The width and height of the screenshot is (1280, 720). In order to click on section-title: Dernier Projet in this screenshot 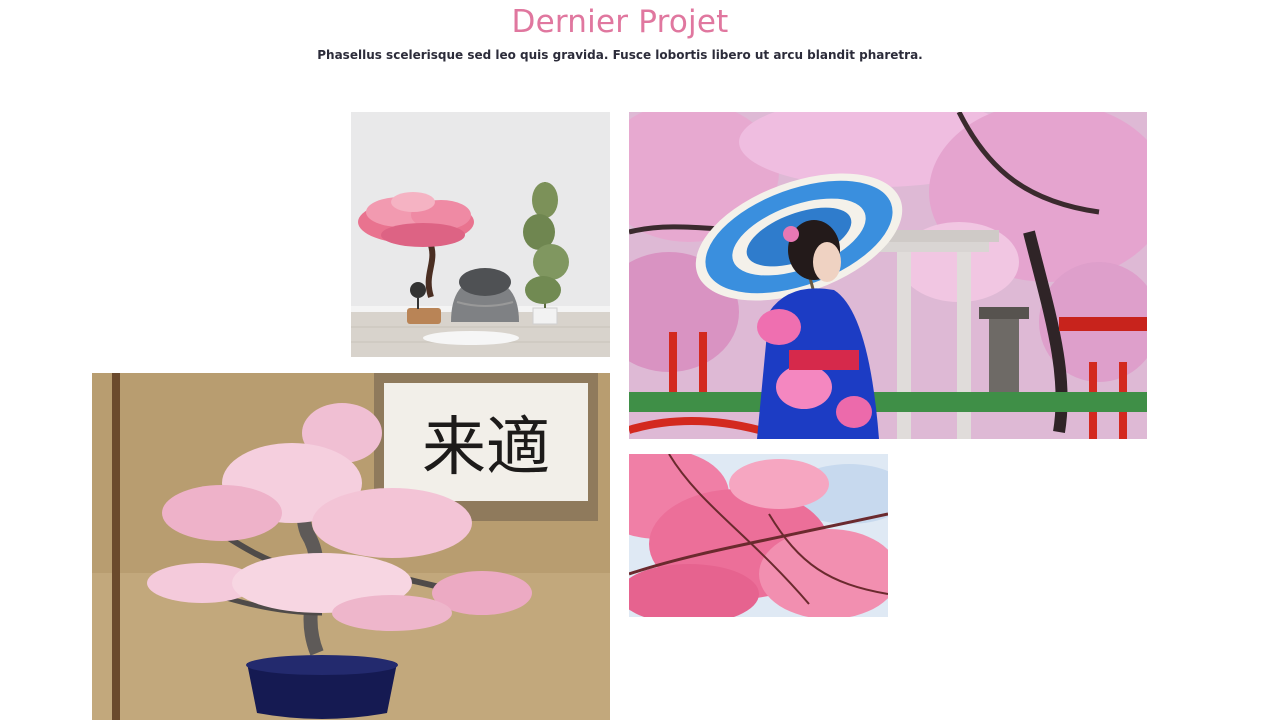, I will do `click(620, 22)`.